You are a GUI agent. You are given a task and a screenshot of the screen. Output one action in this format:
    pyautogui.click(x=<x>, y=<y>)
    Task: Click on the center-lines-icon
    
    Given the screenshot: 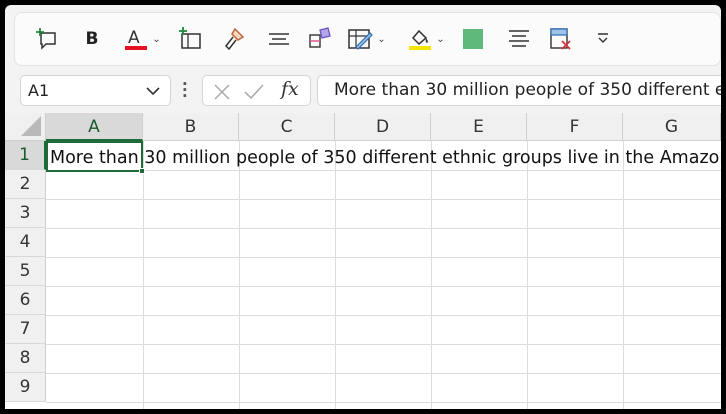 What is the action you would take?
    pyautogui.click(x=519, y=38)
    